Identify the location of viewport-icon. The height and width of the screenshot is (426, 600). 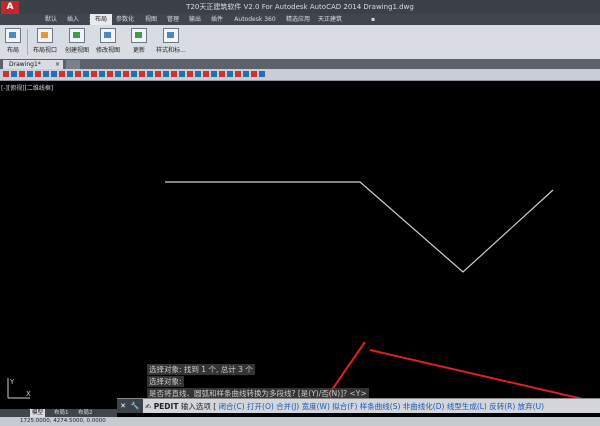
(45, 35).